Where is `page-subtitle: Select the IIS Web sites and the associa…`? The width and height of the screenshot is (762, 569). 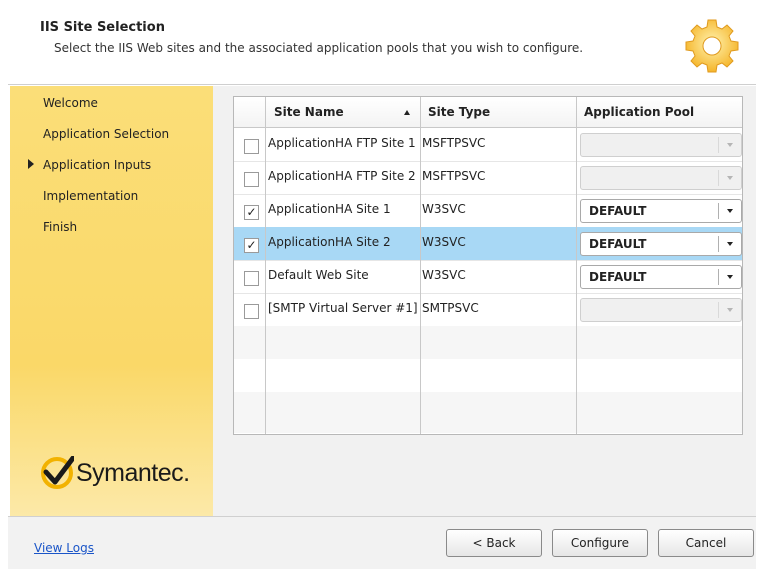
page-subtitle: Select the IIS Web sites and the associa… is located at coordinates (319, 48).